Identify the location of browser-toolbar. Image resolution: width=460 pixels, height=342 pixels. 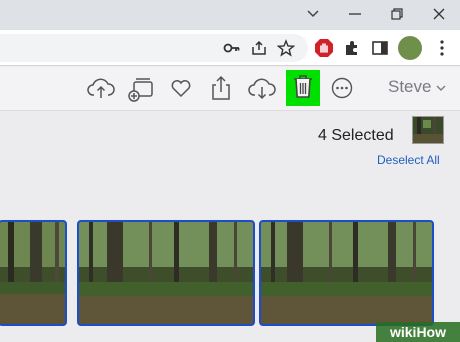
(230, 48).